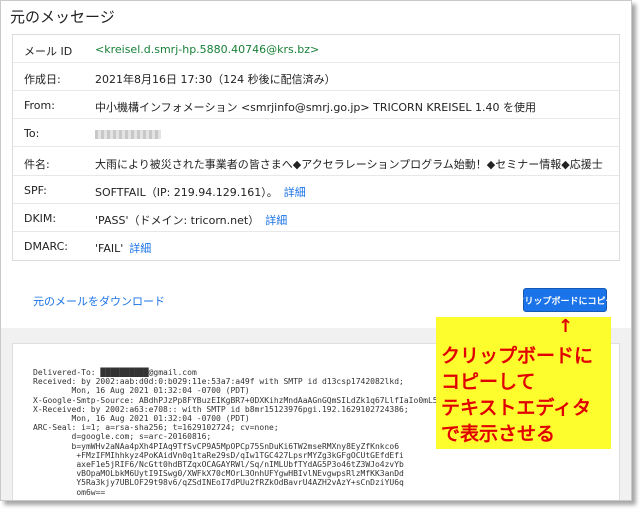  What do you see at coordinates (109, 248) in the screenshot?
I see `dmarc-value: 'FAIL'` at bounding box center [109, 248].